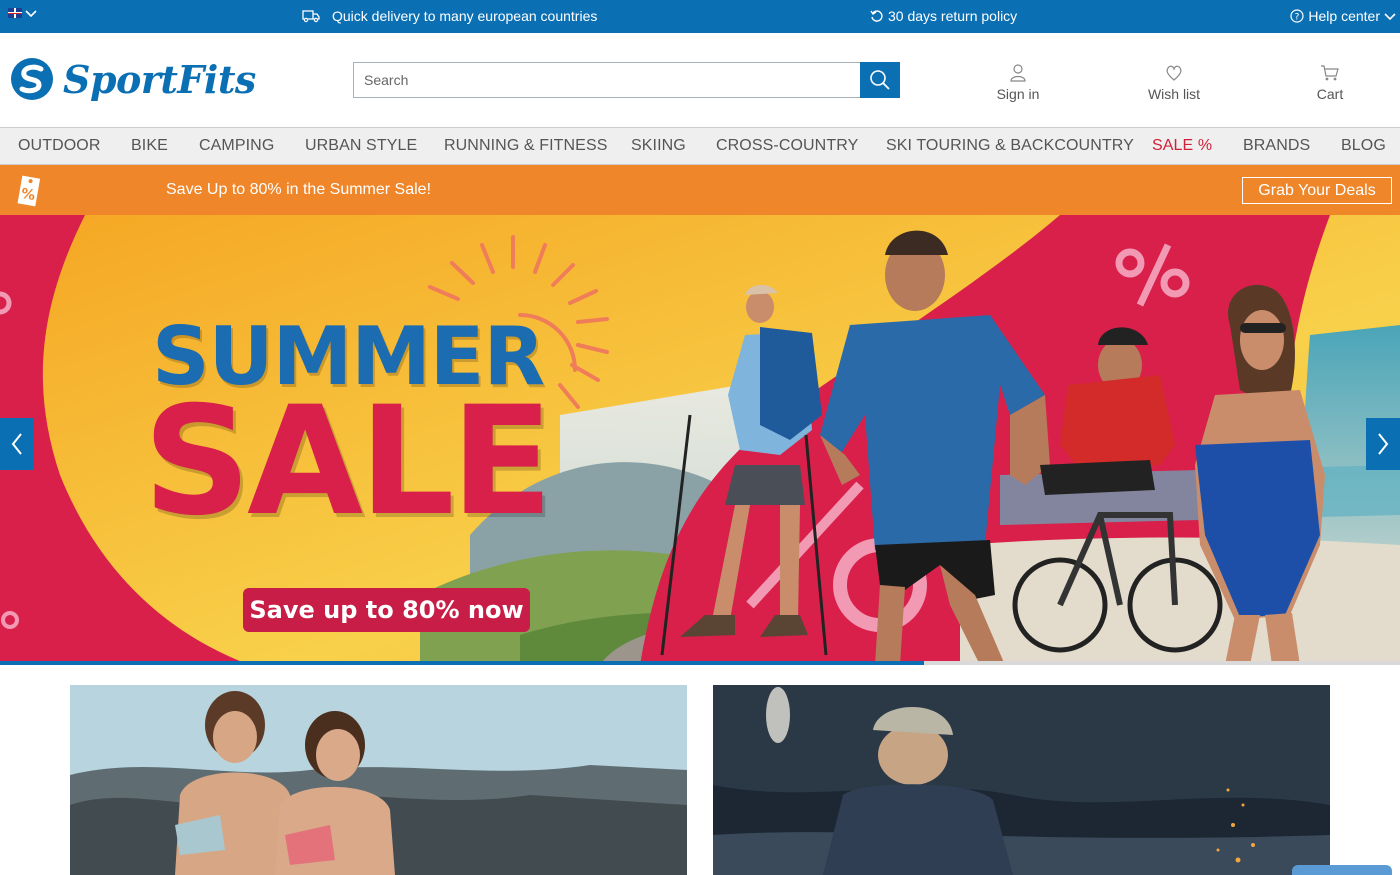 This screenshot has width=1400, height=875. Describe the element at coordinates (236, 146) in the screenshot. I see `nav-item-camping: CAMPING` at that location.